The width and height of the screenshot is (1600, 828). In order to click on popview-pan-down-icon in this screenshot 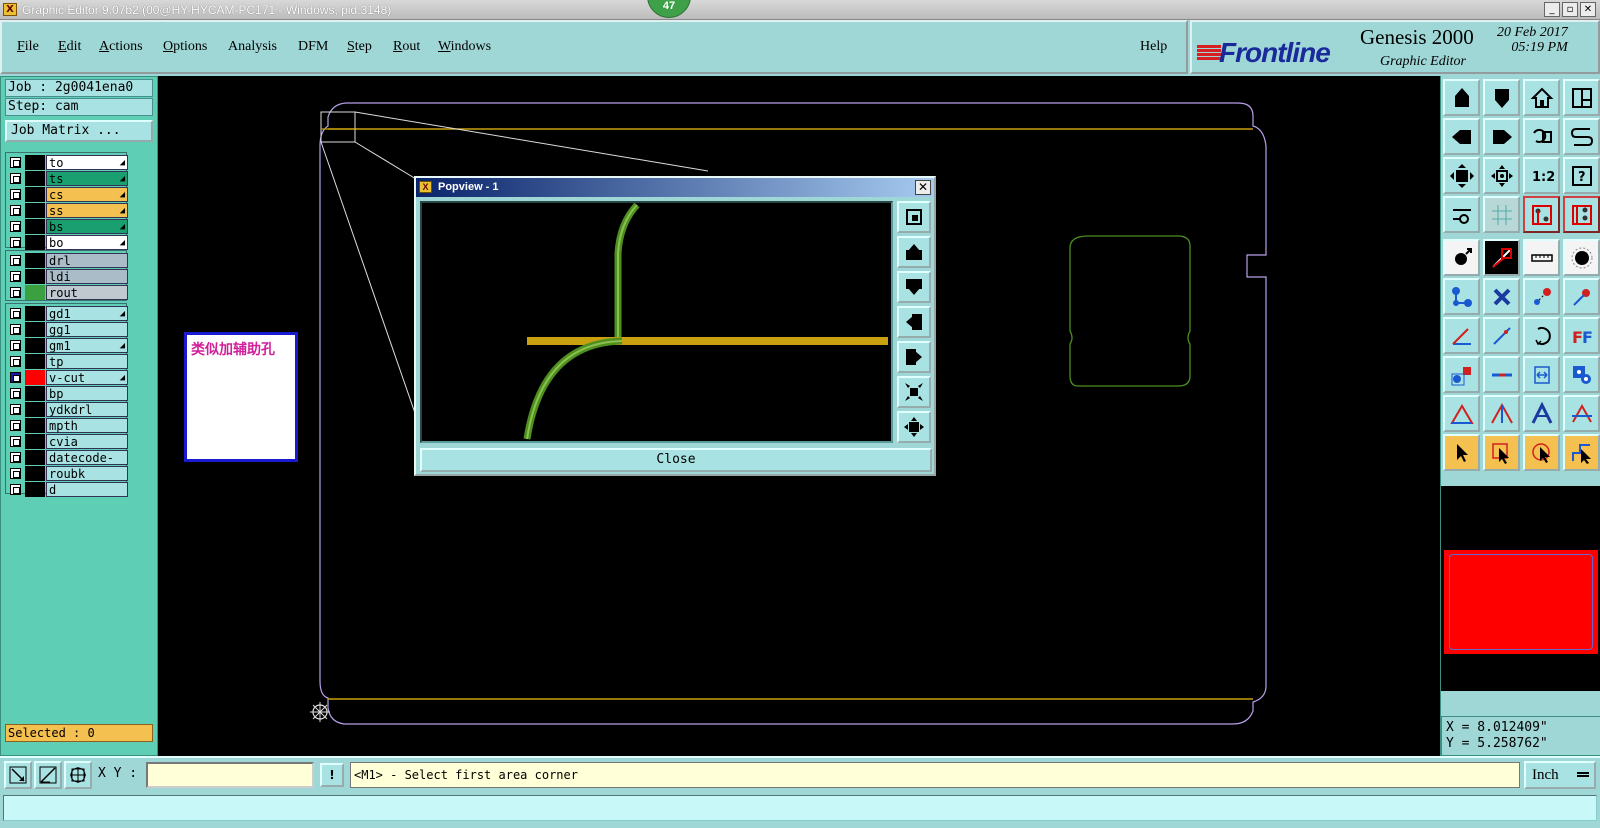, I will do `click(914, 287)`.